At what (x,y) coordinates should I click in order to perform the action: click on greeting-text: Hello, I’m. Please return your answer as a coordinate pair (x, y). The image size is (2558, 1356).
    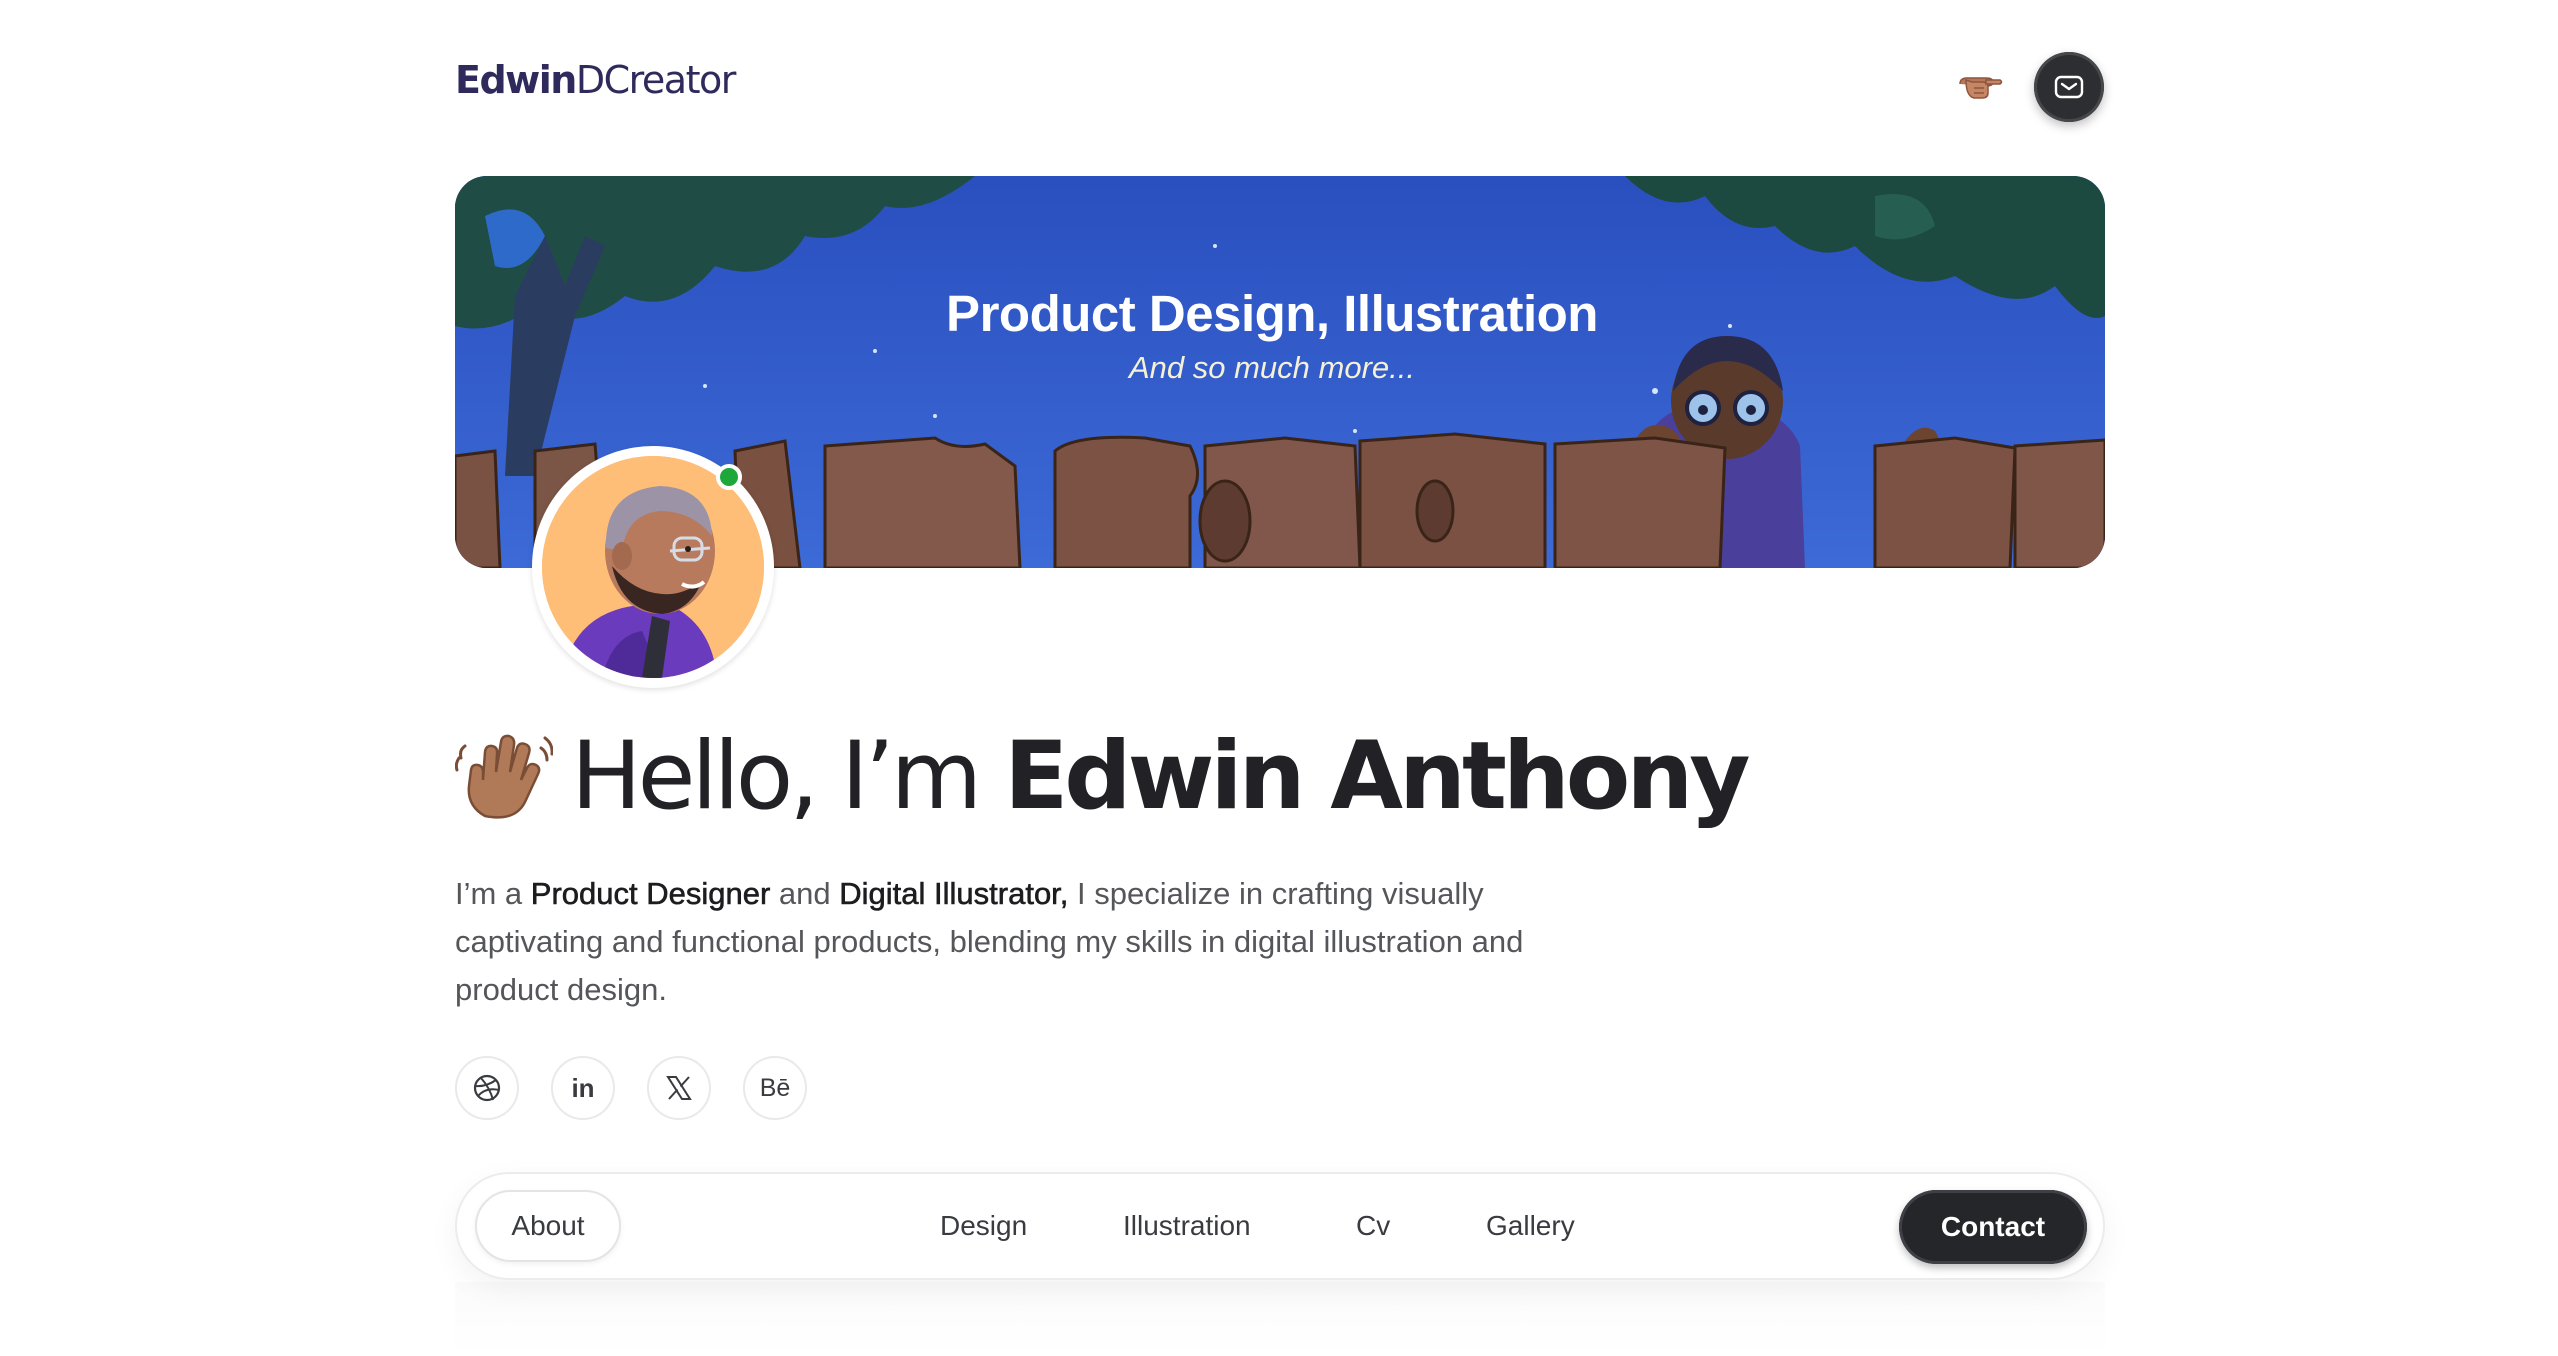
    Looking at the image, I should click on (788, 776).